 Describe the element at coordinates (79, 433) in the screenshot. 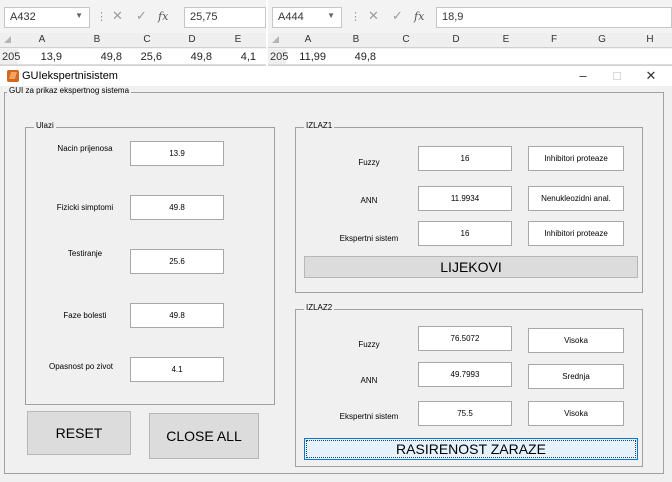

I see `reset-button: RESET` at that location.